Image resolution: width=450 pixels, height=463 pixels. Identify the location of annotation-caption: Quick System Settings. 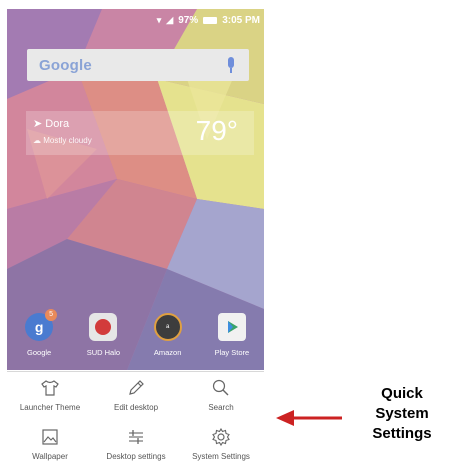
(402, 414).